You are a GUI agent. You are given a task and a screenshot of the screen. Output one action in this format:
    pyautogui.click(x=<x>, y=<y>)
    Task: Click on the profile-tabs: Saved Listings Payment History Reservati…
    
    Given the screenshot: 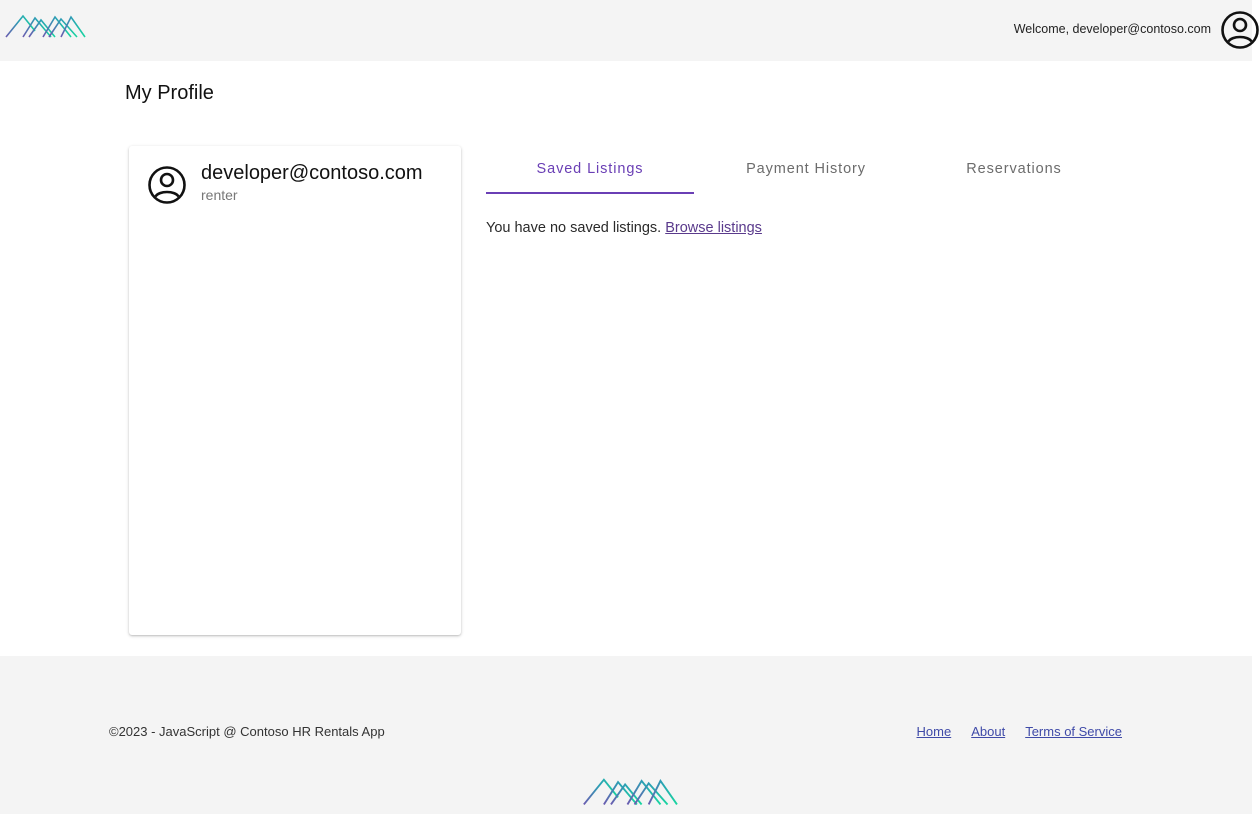 What is the action you would take?
    pyautogui.click(x=798, y=171)
    